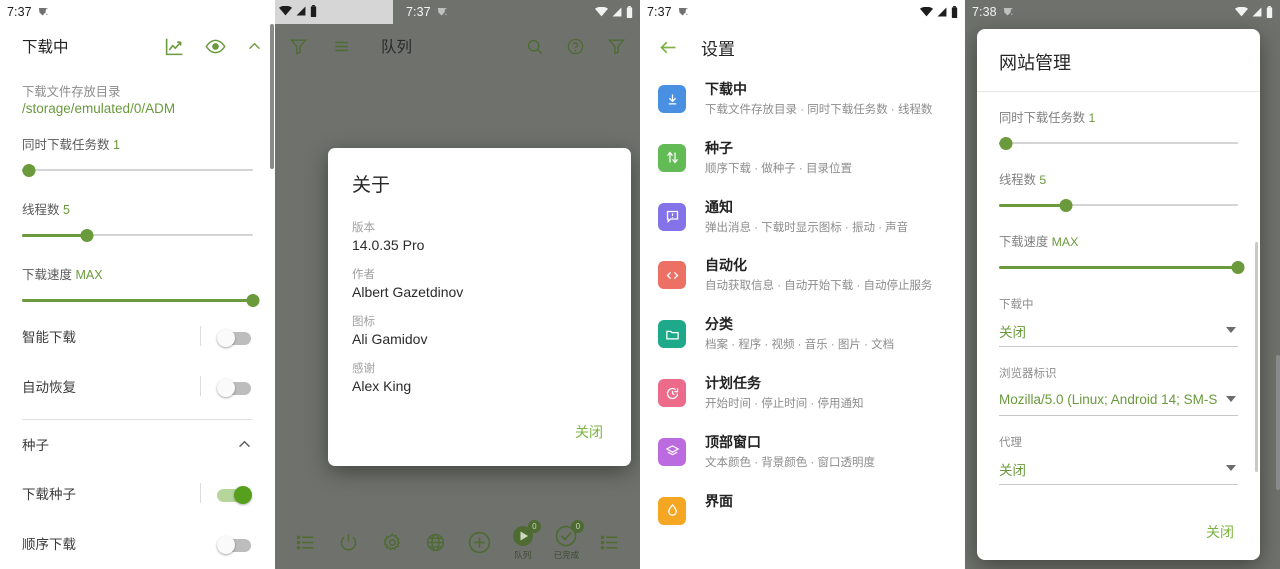  Describe the element at coordinates (719, 324) in the screenshot. I see `item-title: 分类` at that location.